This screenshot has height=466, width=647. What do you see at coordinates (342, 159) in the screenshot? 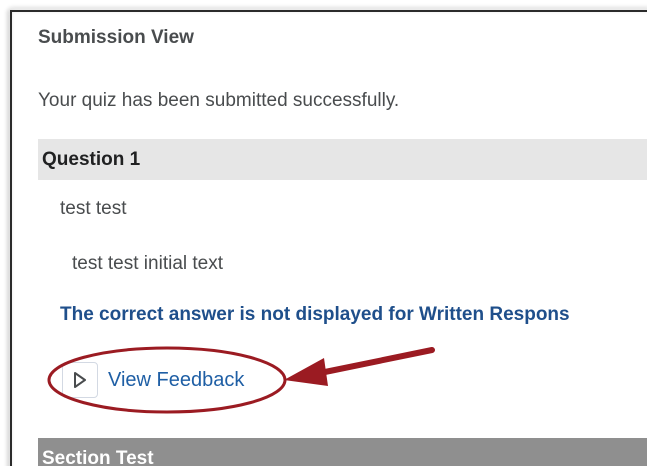
I see `question-header: Question 1` at bounding box center [342, 159].